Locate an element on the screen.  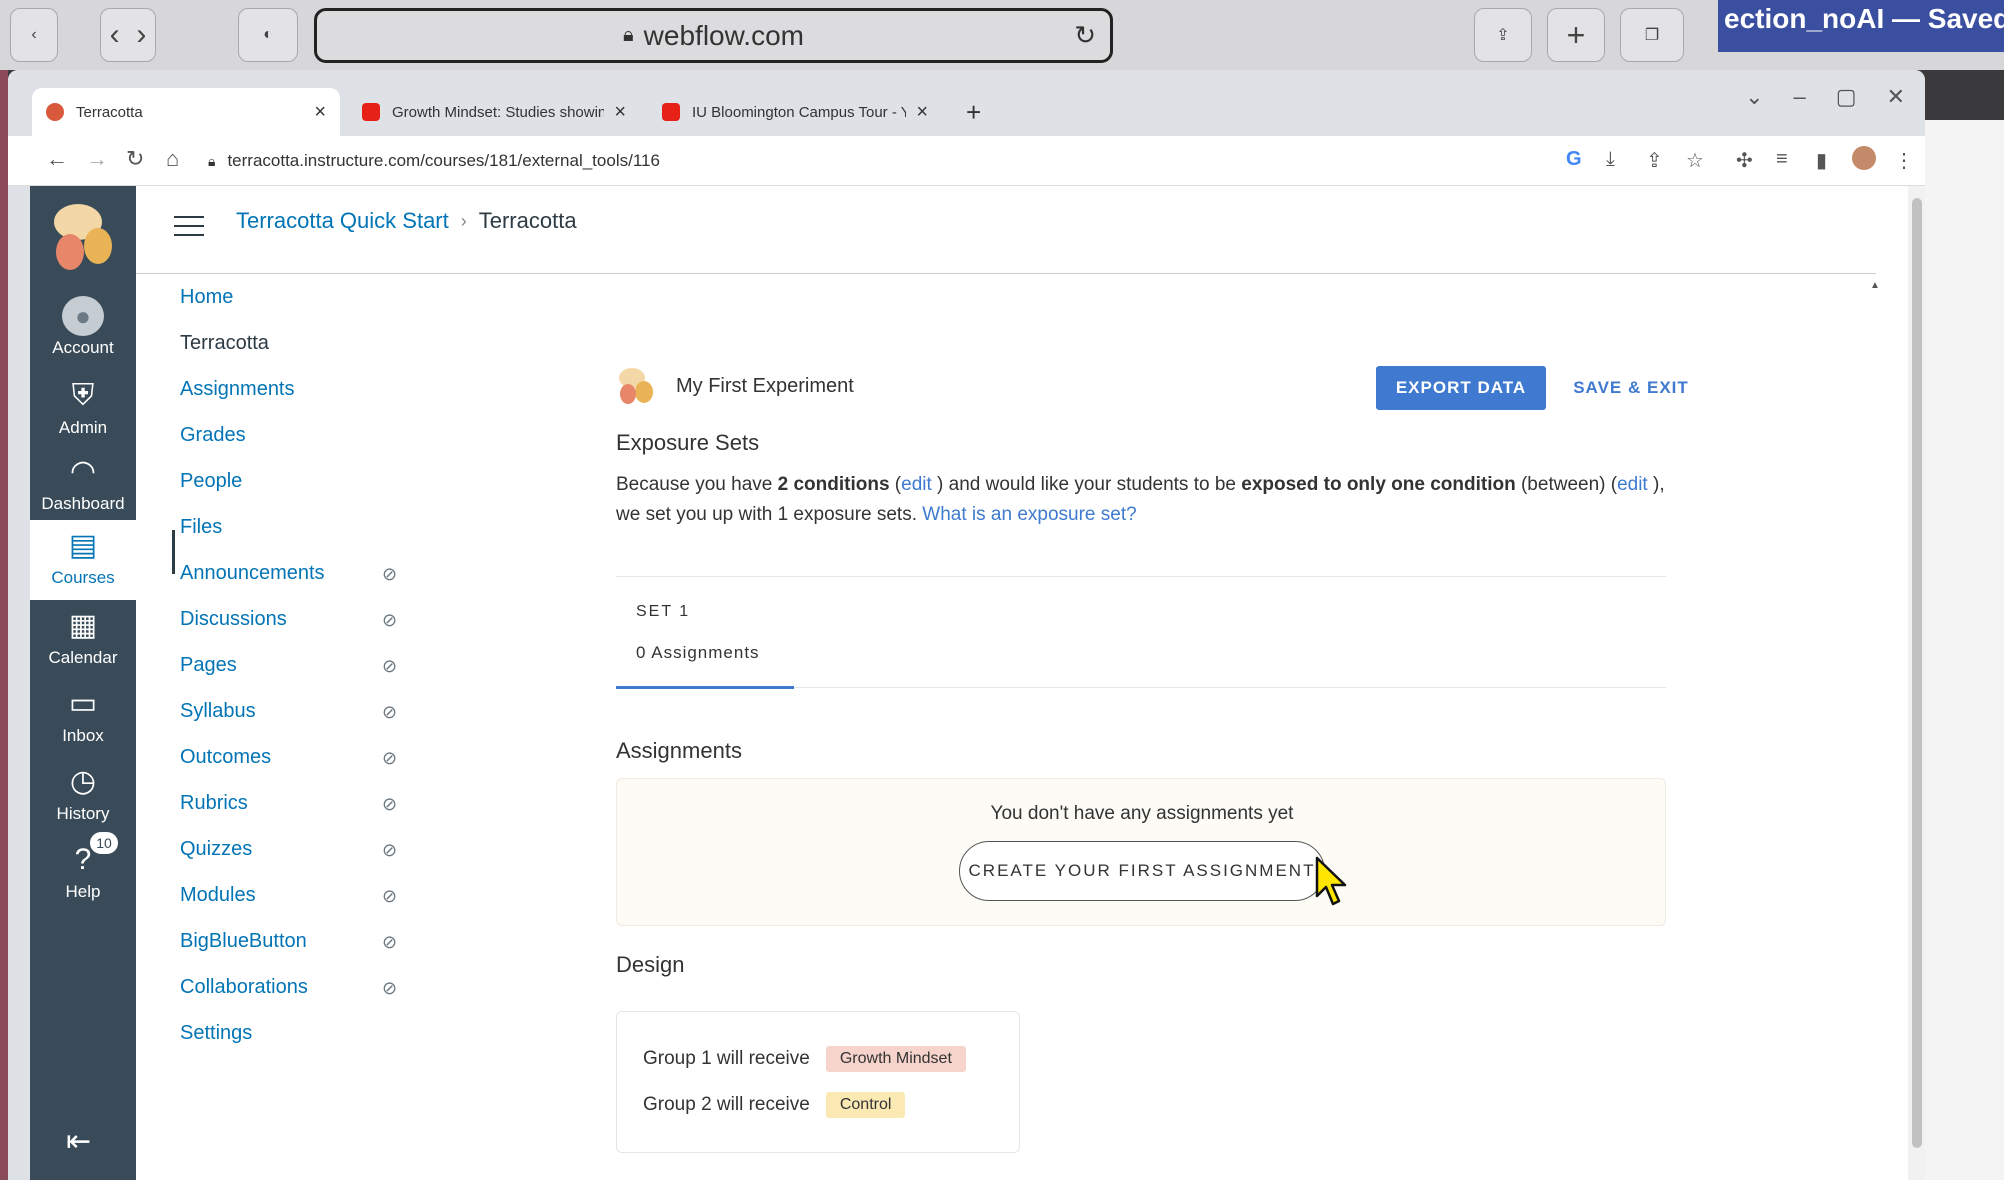
back-icon: ← is located at coordinates (57, 159).